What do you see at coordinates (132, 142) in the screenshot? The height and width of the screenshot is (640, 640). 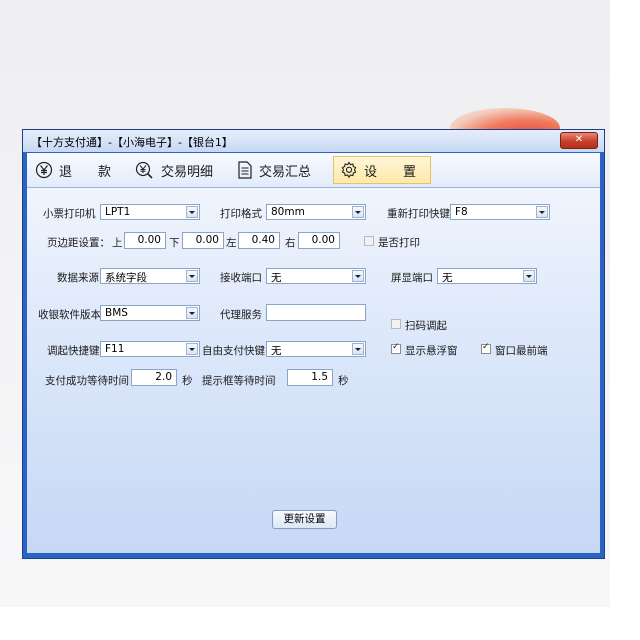 I see `window-title: 【十方支付通】-【小海电子】-【银台1】` at bounding box center [132, 142].